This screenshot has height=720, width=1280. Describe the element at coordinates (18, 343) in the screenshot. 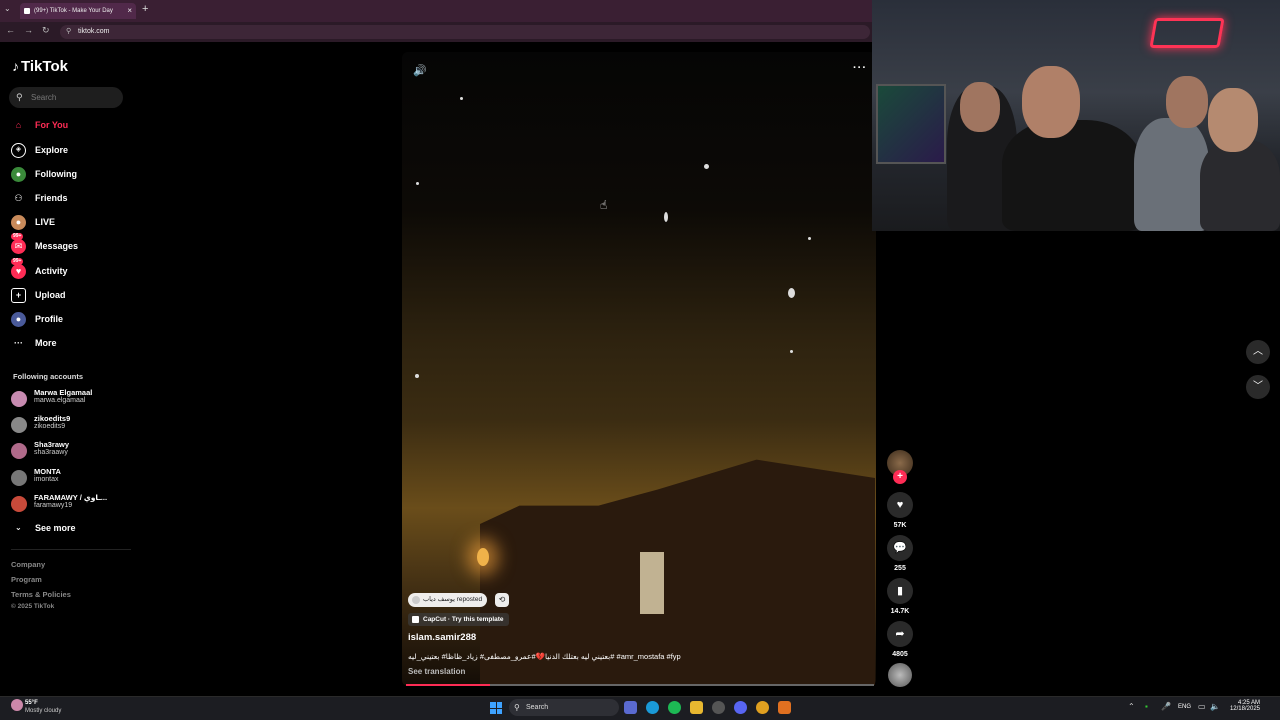

I see `more-icon: ···` at that location.